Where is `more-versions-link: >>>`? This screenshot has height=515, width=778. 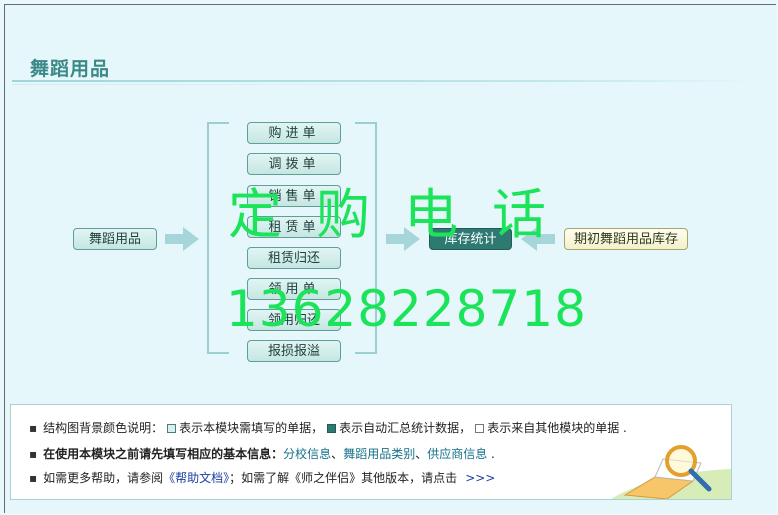
more-versions-link: >>> is located at coordinates (480, 478).